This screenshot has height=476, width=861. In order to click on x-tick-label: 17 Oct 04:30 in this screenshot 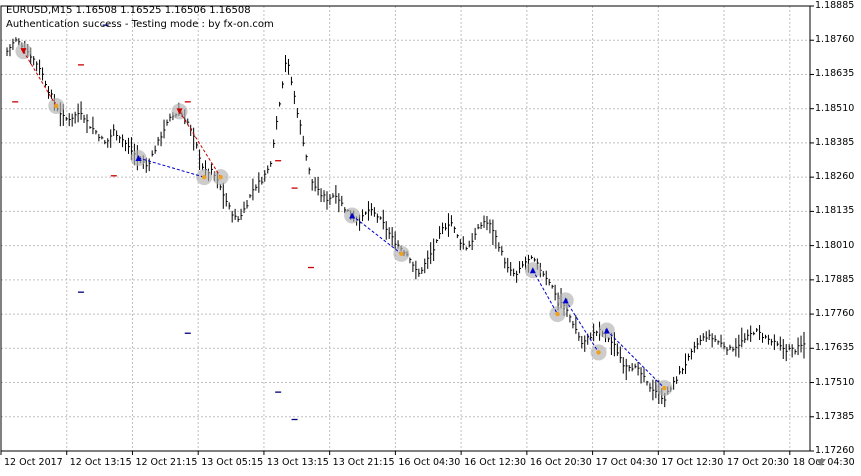, I will do `click(626, 462)`.